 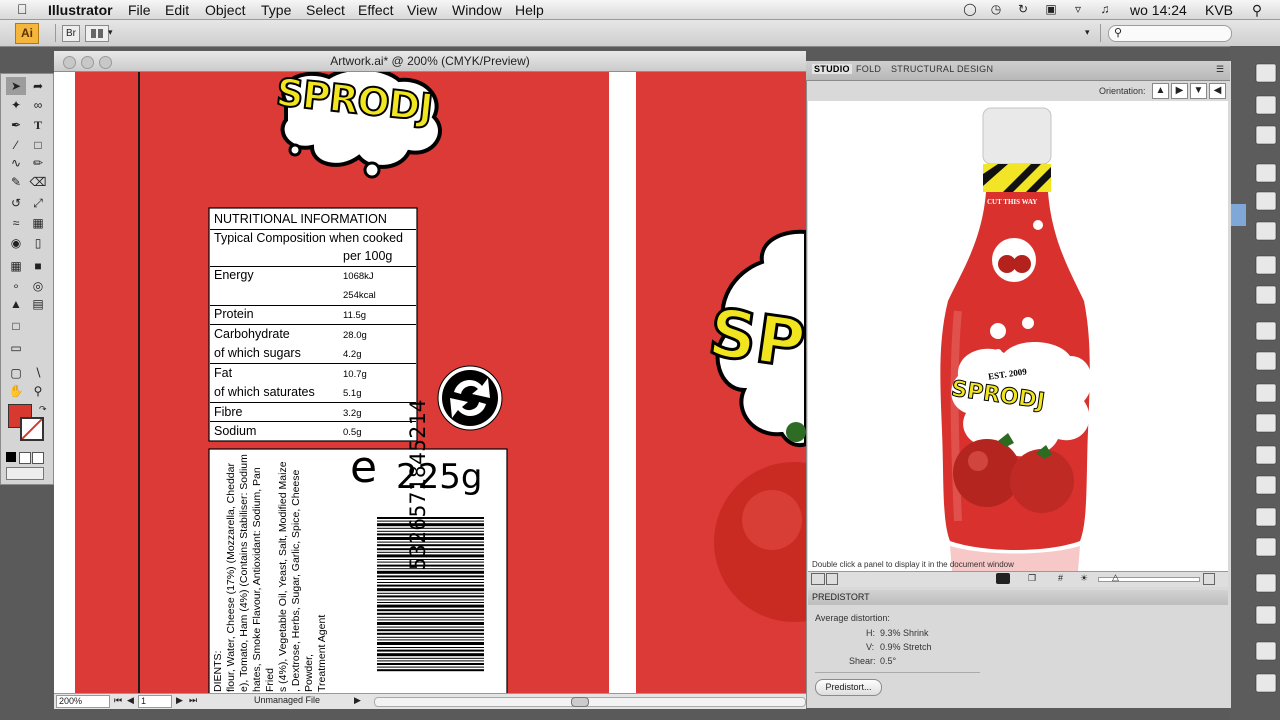 What do you see at coordinates (69, 62) in the screenshot?
I see `close-window-button` at bounding box center [69, 62].